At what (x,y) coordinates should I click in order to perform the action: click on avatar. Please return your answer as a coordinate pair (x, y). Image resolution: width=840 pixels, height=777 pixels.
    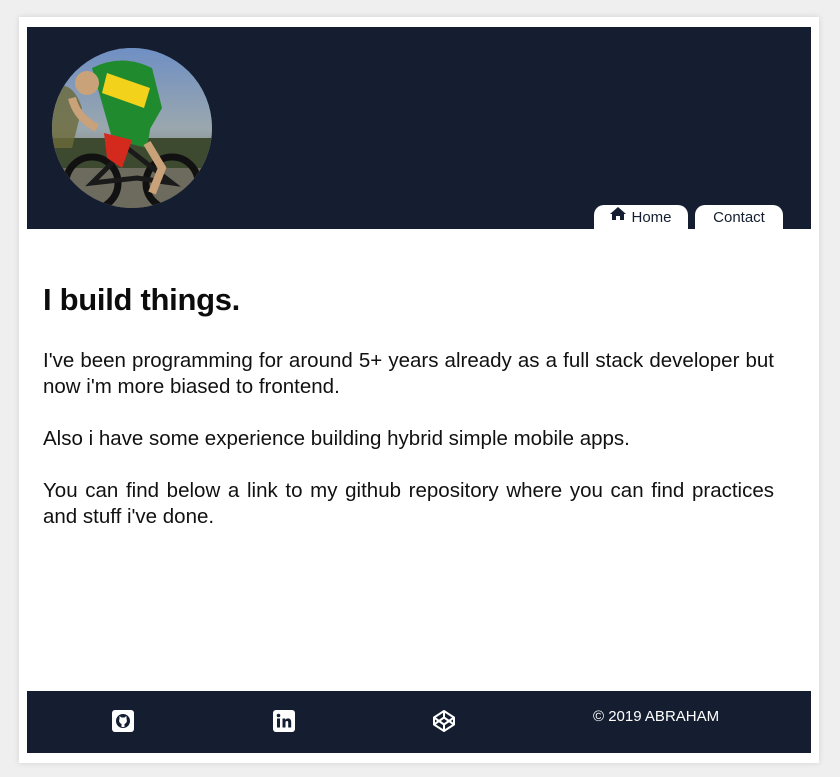
    Looking at the image, I should click on (132, 128).